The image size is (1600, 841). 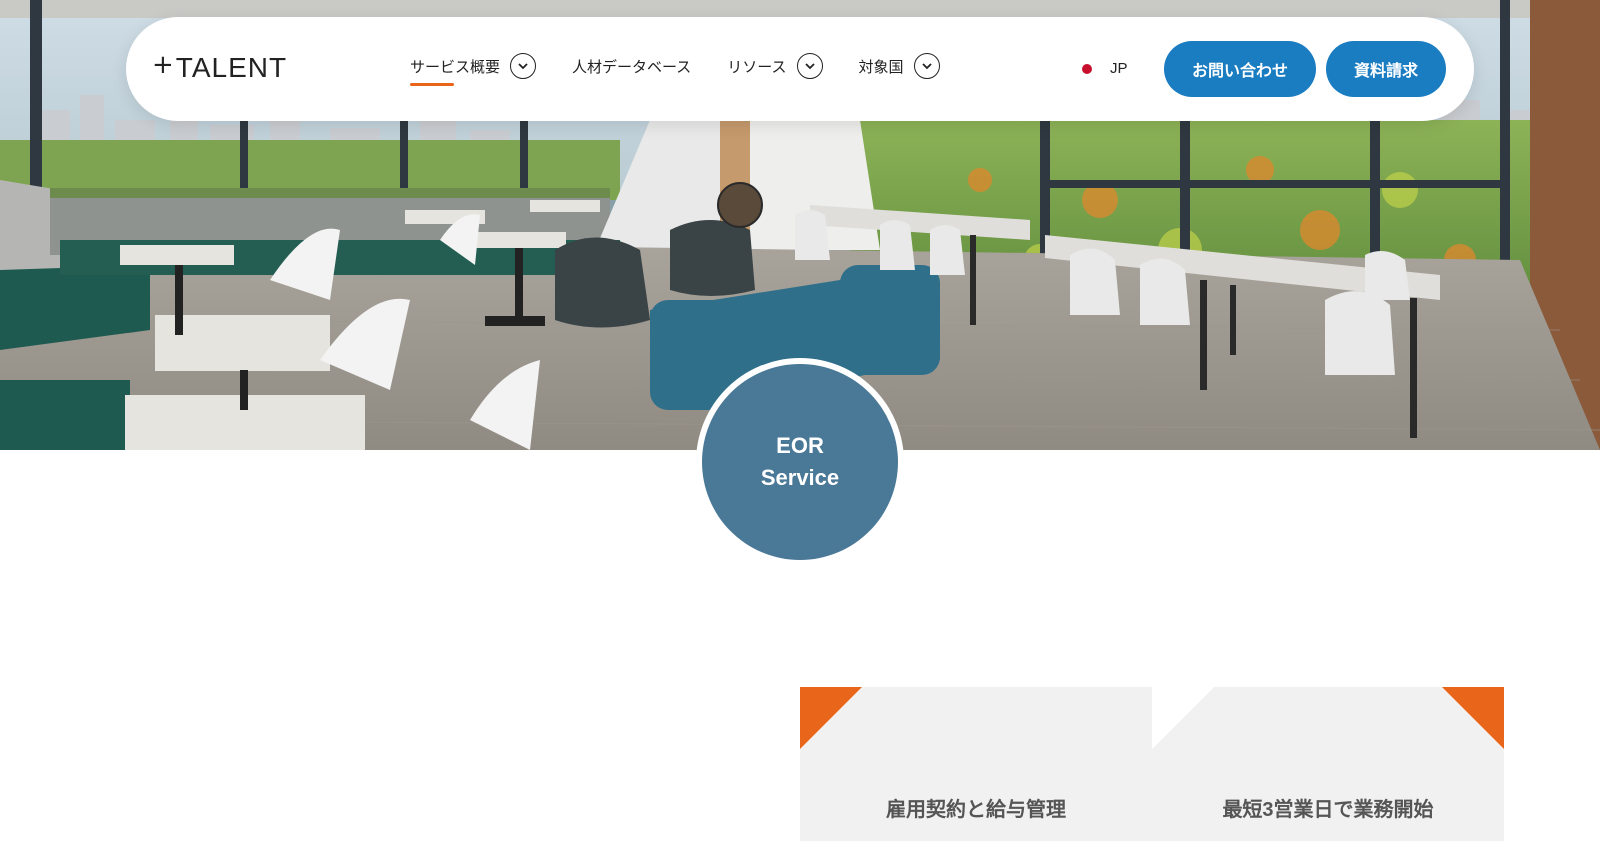 What do you see at coordinates (800, 445) in the screenshot?
I see `eor-badge-line1: EOR` at bounding box center [800, 445].